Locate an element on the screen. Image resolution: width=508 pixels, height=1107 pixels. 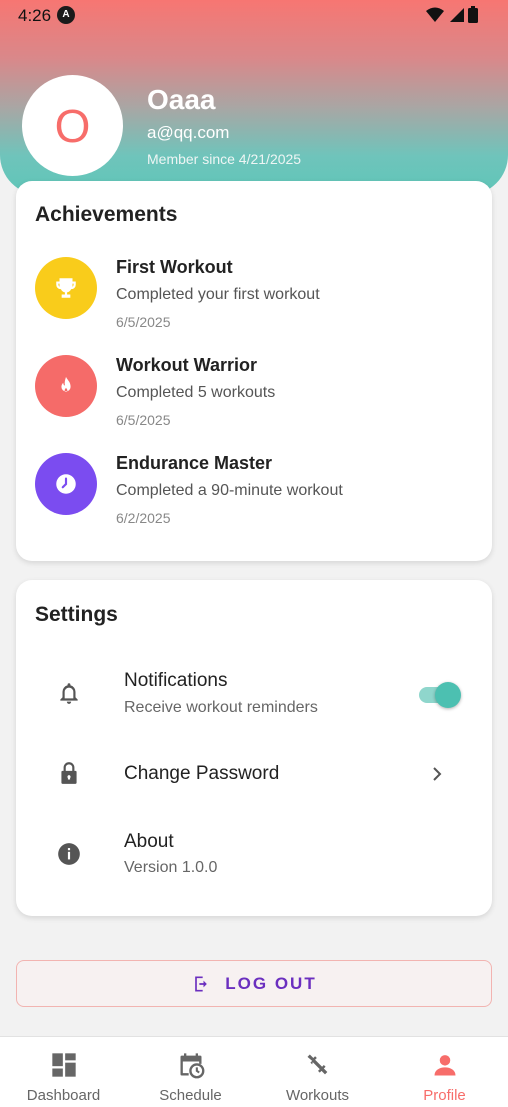
nav-item-workouts: Workouts is located at coordinates (317, 1072).